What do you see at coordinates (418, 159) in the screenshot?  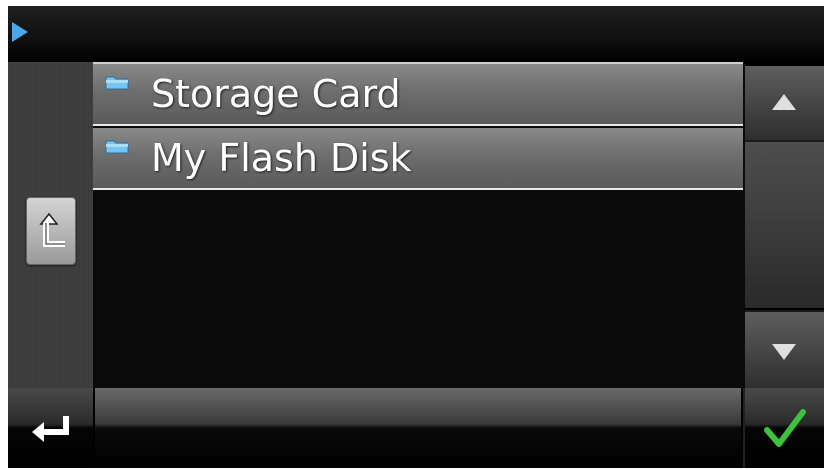 I see `list-item-my-flash-disk: My Flash Disk` at bounding box center [418, 159].